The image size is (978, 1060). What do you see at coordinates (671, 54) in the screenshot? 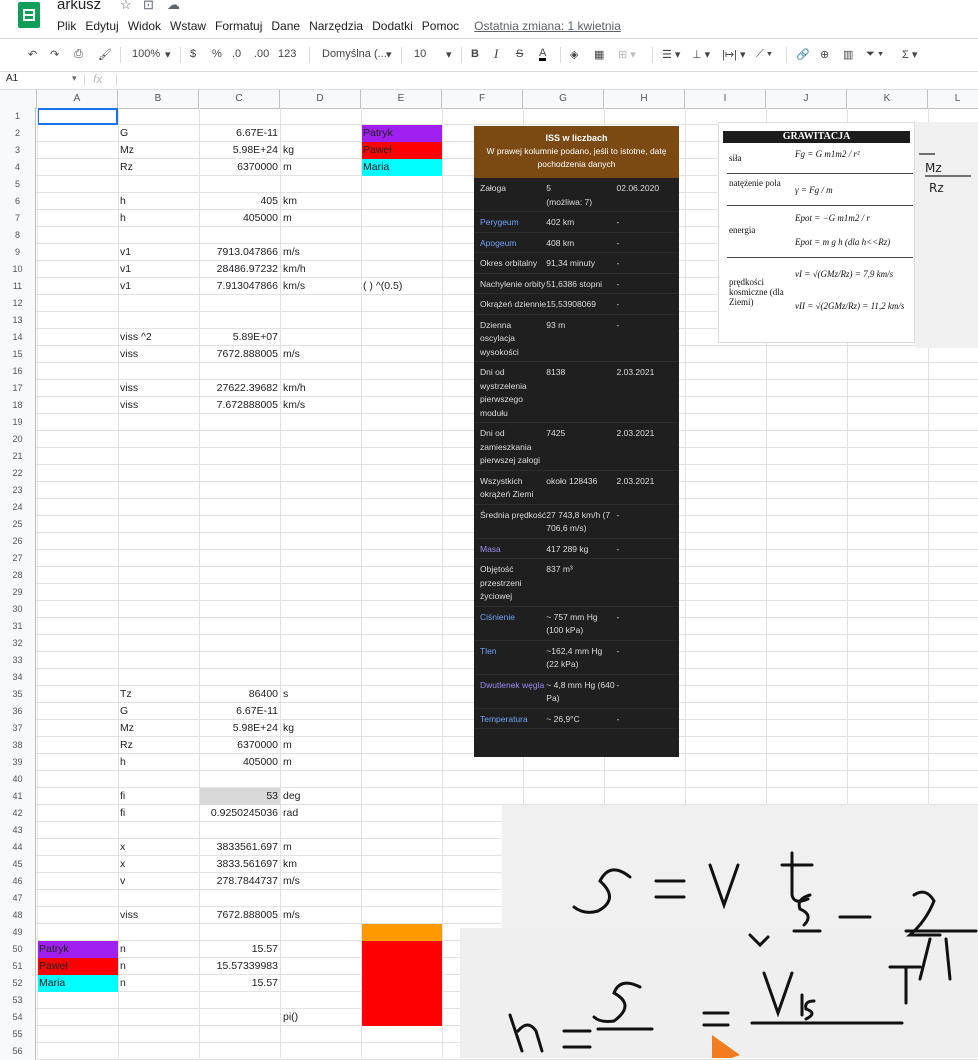
I see `align-horizontal-icon: ☰ ▾` at bounding box center [671, 54].